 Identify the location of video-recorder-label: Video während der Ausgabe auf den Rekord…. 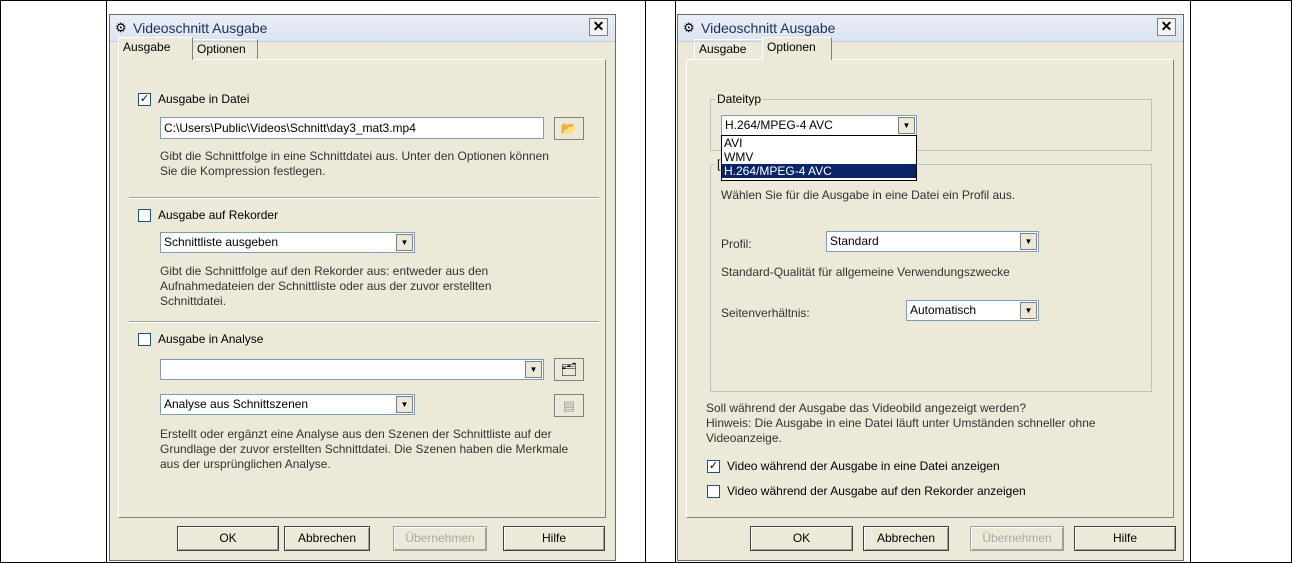
(876, 491).